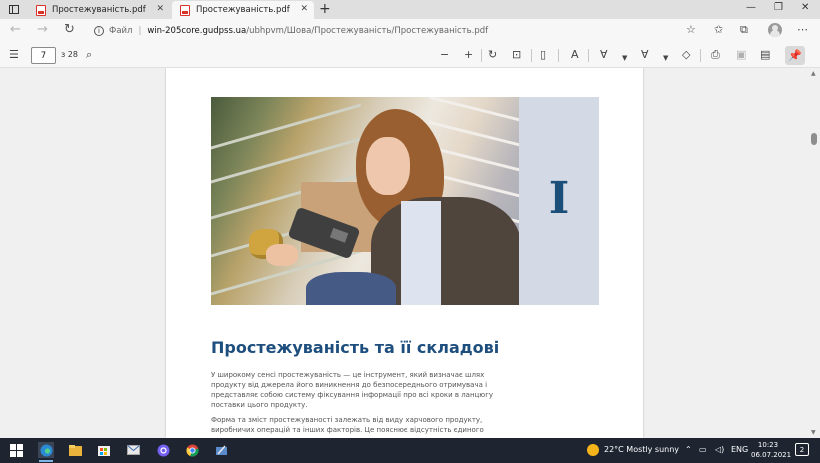 This screenshot has width=820, height=463. Describe the element at coordinates (468, 55) in the screenshot. I see `zoom-in-button: +` at that location.